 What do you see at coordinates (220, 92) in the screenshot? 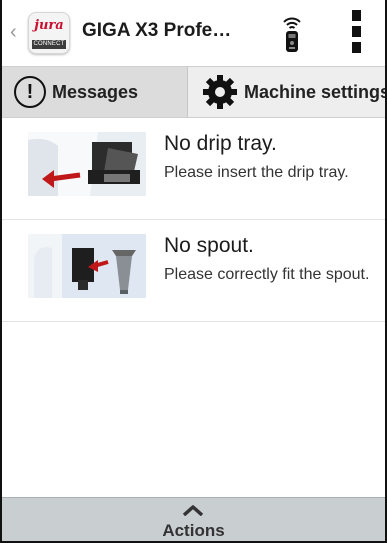
I see `gear-icon` at bounding box center [220, 92].